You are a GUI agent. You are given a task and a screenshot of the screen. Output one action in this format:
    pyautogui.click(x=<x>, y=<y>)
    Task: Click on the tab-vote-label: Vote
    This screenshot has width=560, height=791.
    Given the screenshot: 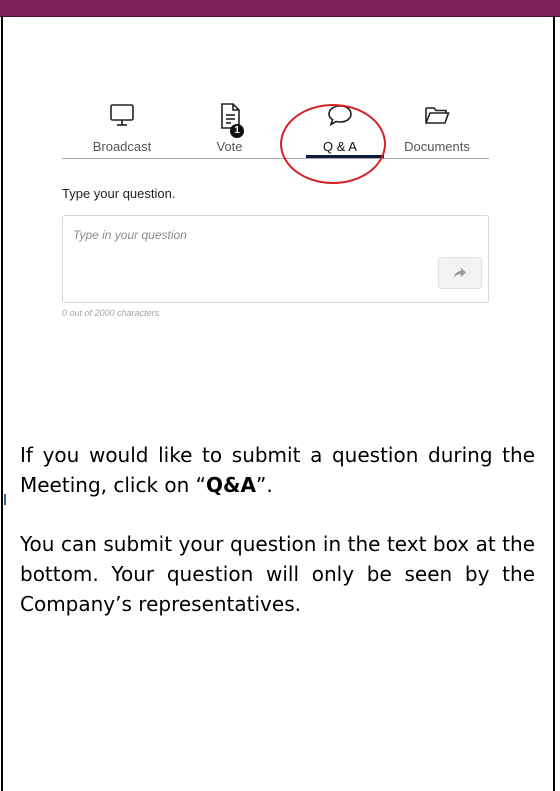 What is the action you would take?
    pyautogui.click(x=229, y=146)
    